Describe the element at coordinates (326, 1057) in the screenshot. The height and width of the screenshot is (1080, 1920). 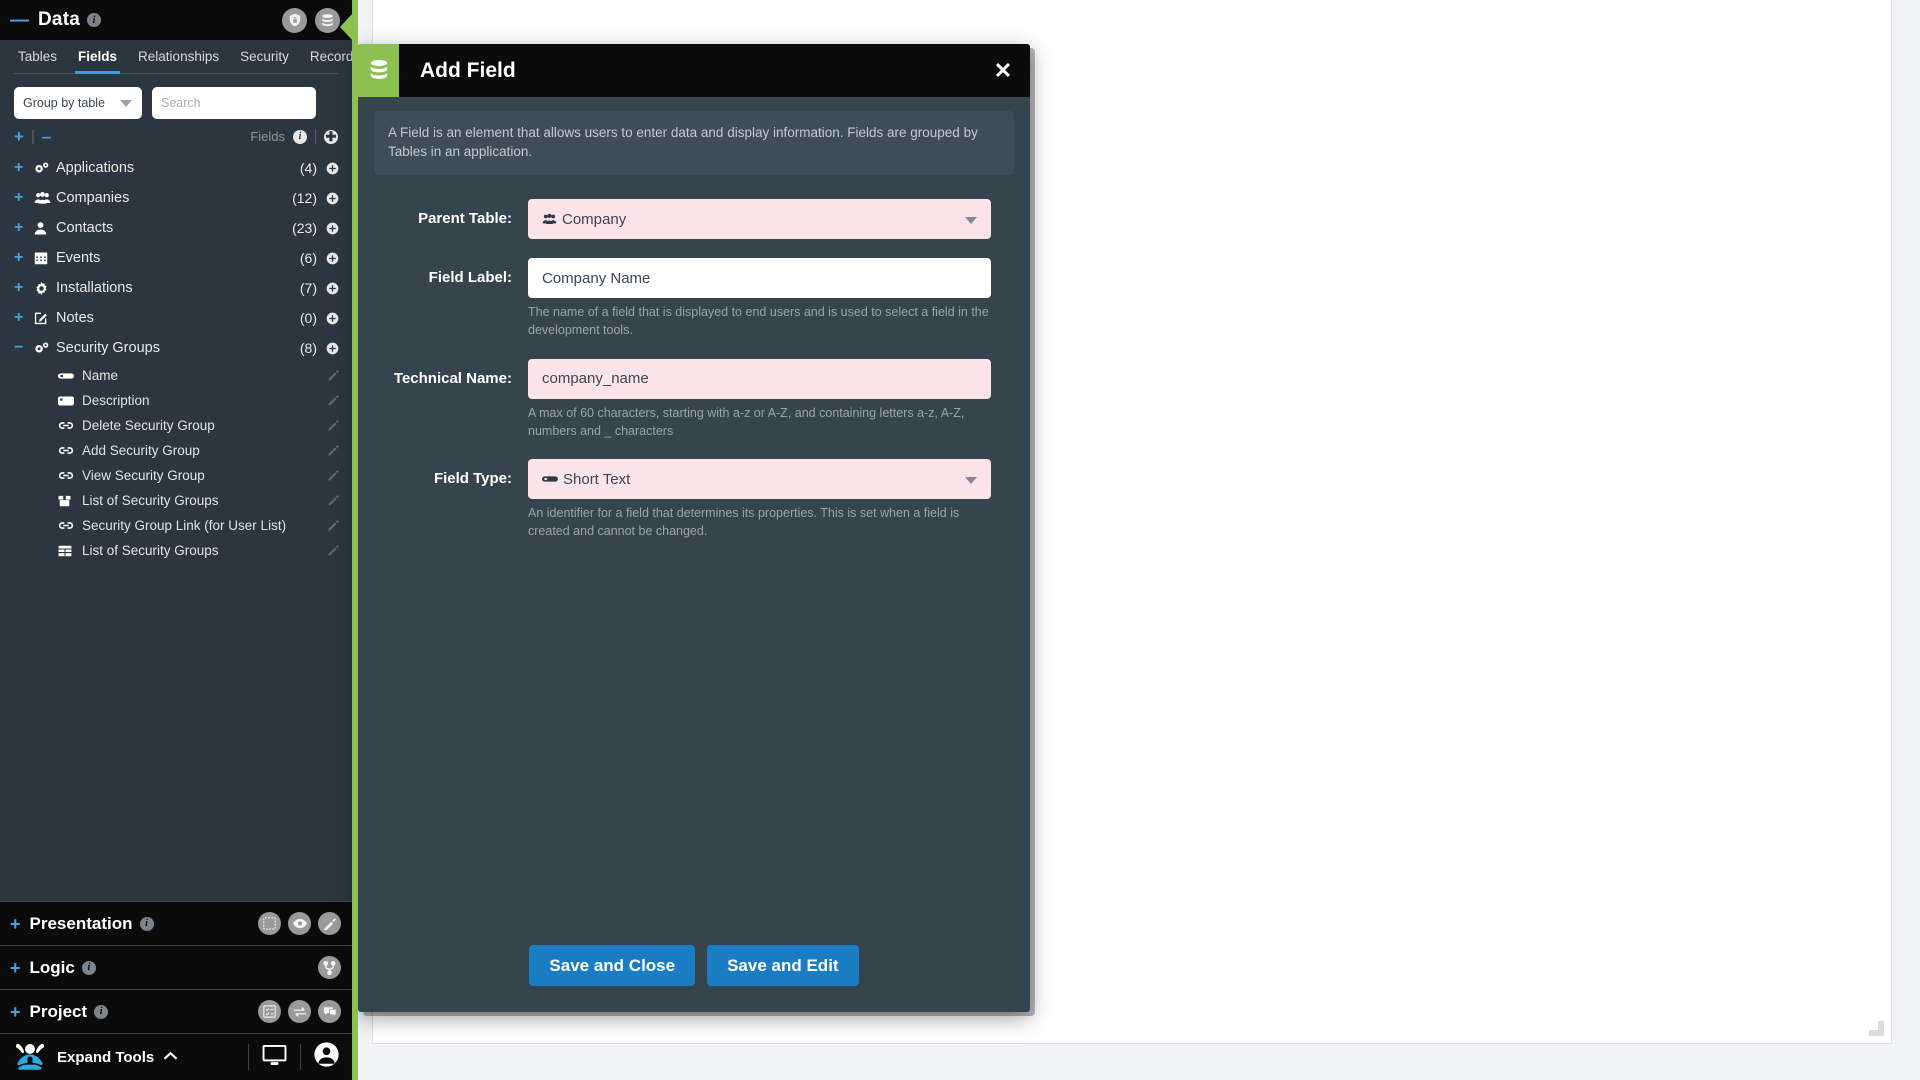
I see `user-avatar-icon` at that location.